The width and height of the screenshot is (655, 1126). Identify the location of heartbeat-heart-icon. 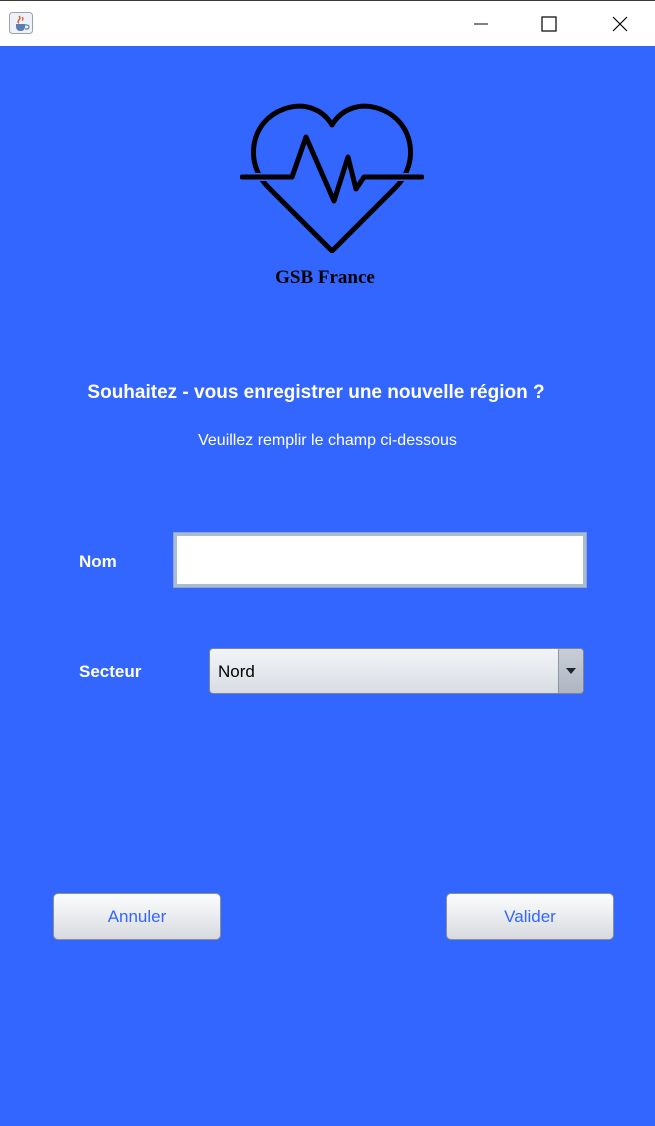
(332, 177).